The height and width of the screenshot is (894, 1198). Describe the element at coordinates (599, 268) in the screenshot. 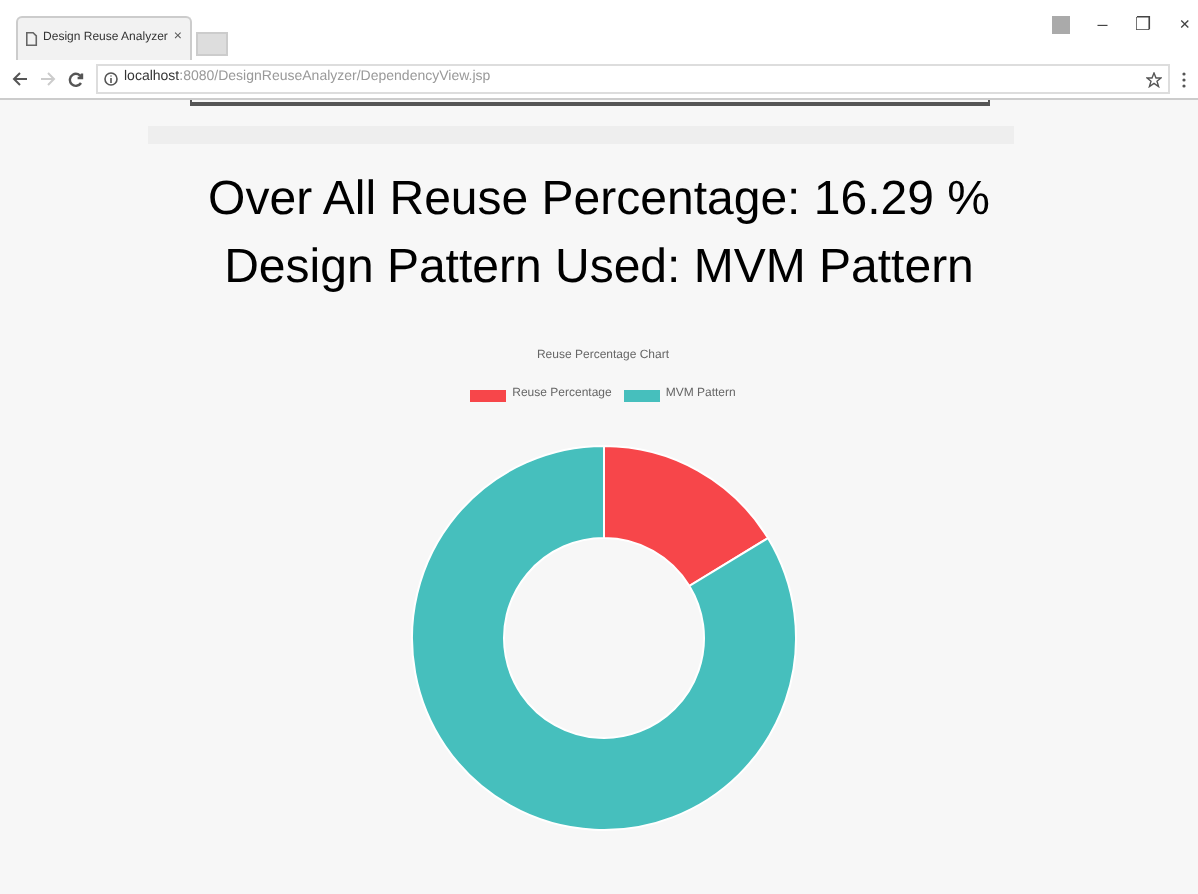

I see `heading: Design Pattern Used: MVM Pattern` at that location.